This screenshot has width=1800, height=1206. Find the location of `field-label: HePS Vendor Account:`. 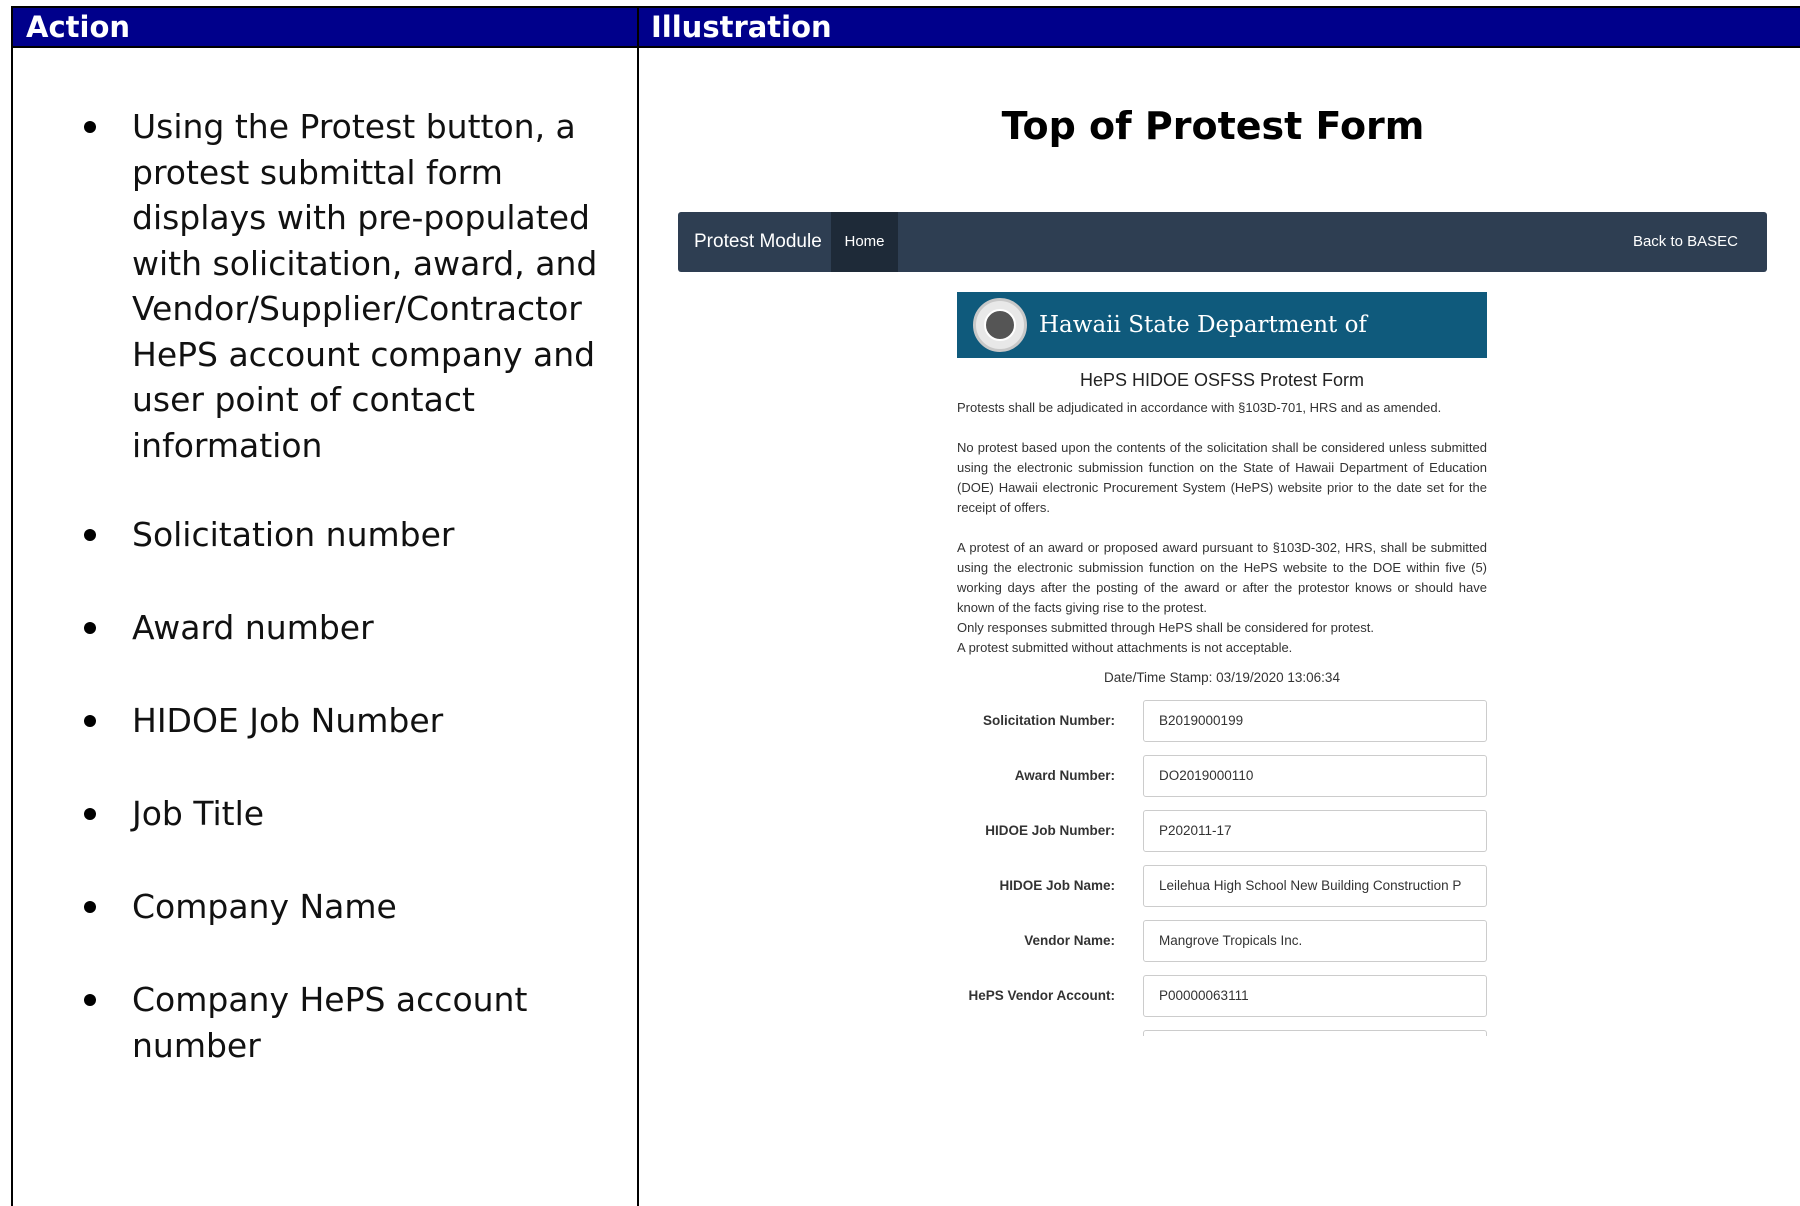

field-label: HePS Vendor Account: is located at coordinates (1041, 995).